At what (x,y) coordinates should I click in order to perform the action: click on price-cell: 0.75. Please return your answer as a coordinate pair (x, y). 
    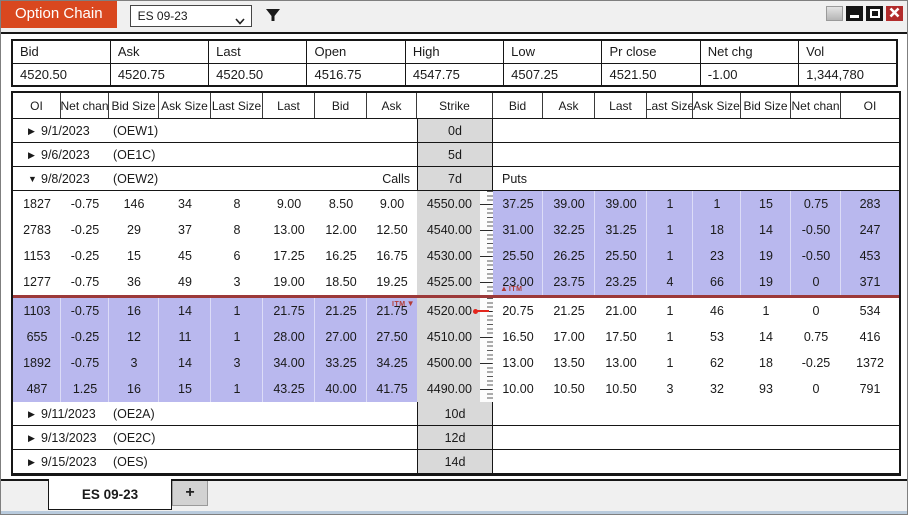
    Looking at the image, I should click on (816, 204).